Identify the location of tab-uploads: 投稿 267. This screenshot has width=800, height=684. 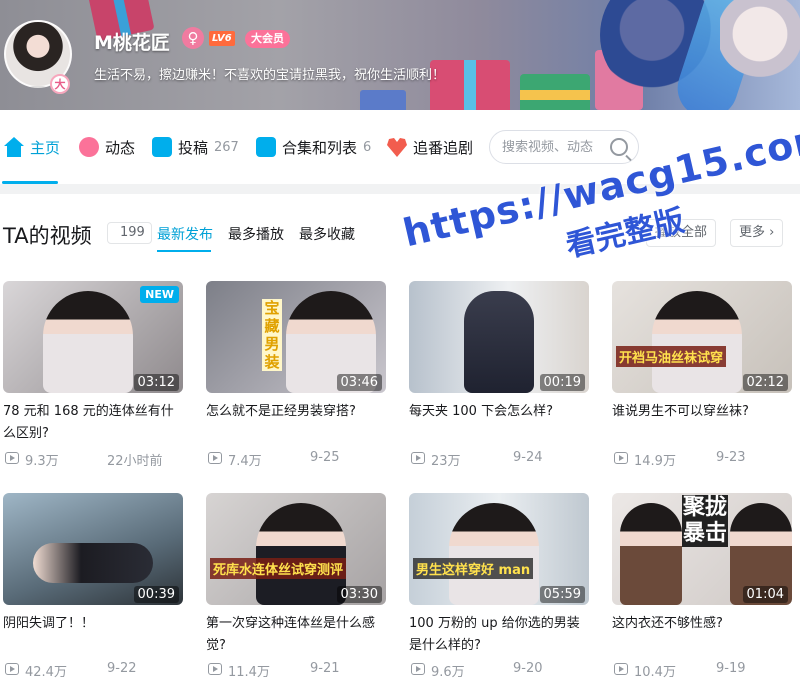
(195, 147).